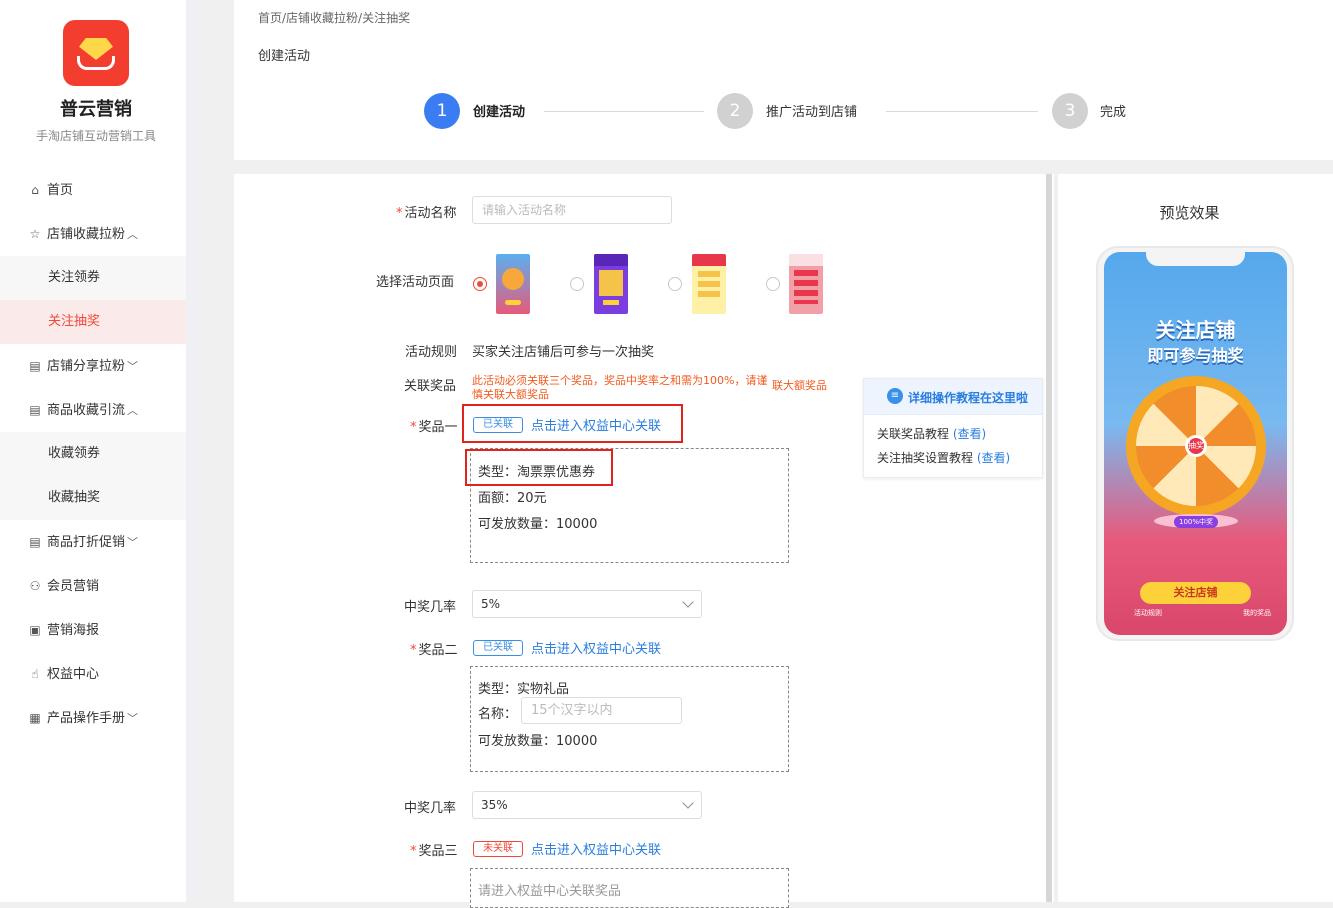  What do you see at coordinates (931, 433) in the screenshot?
I see `help-link-prize-tutorial: 关联奖品教程 (查看)` at bounding box center [931, 433].